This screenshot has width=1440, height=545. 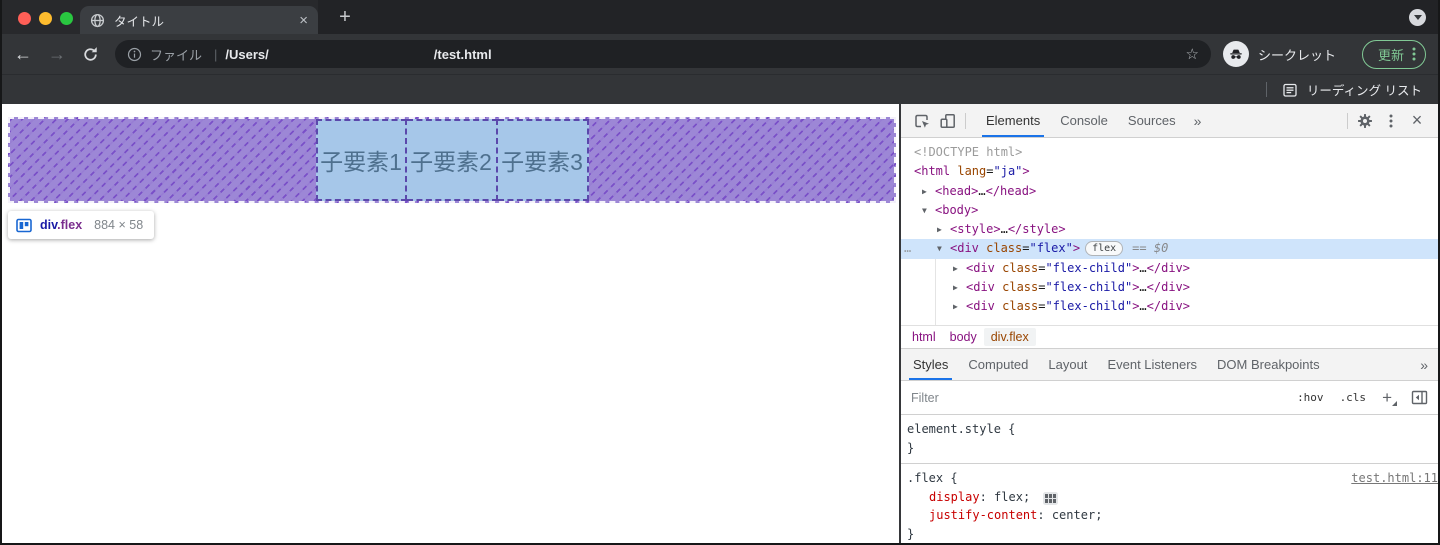 I want to click on toggle-hov-button: :hov, so click(x=1310, y=397).